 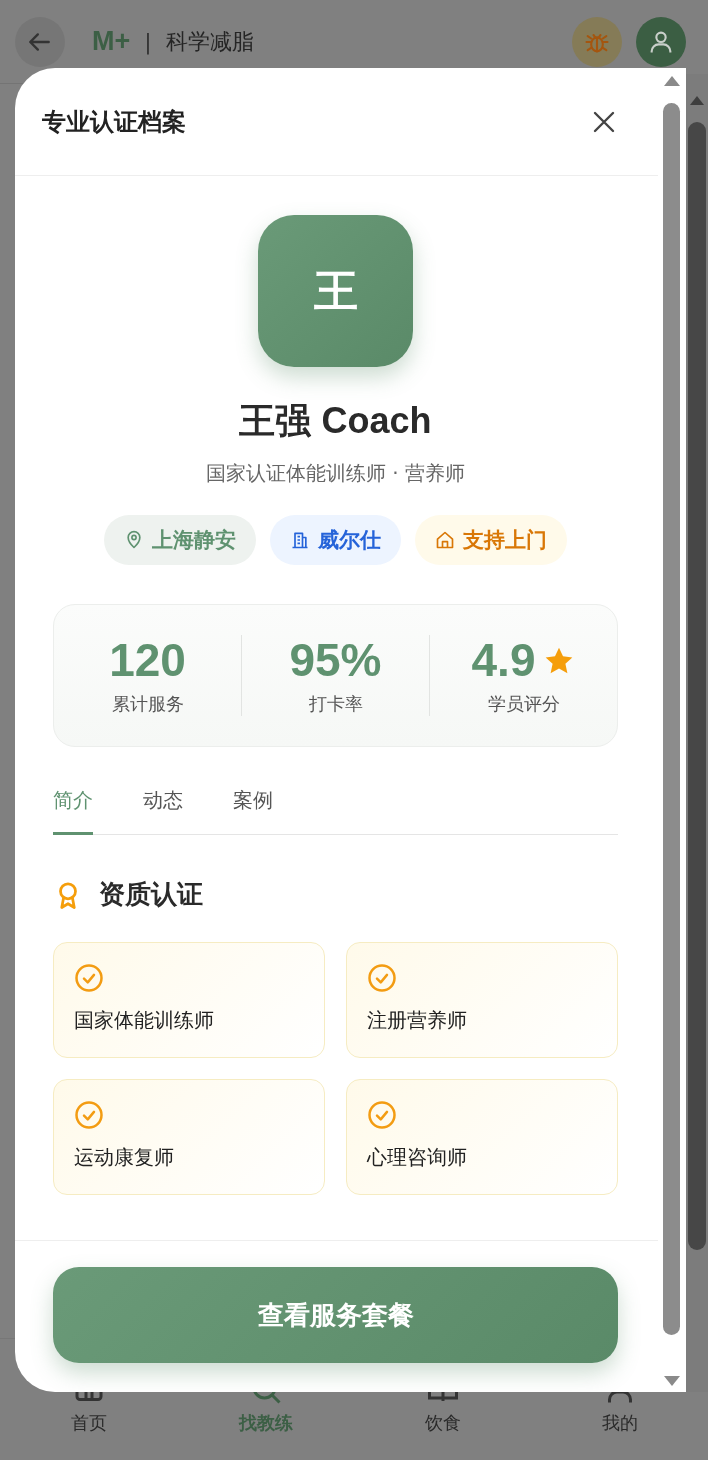 I want to click on dialog-title: 专业认证档案, so click(x=114, y=122).